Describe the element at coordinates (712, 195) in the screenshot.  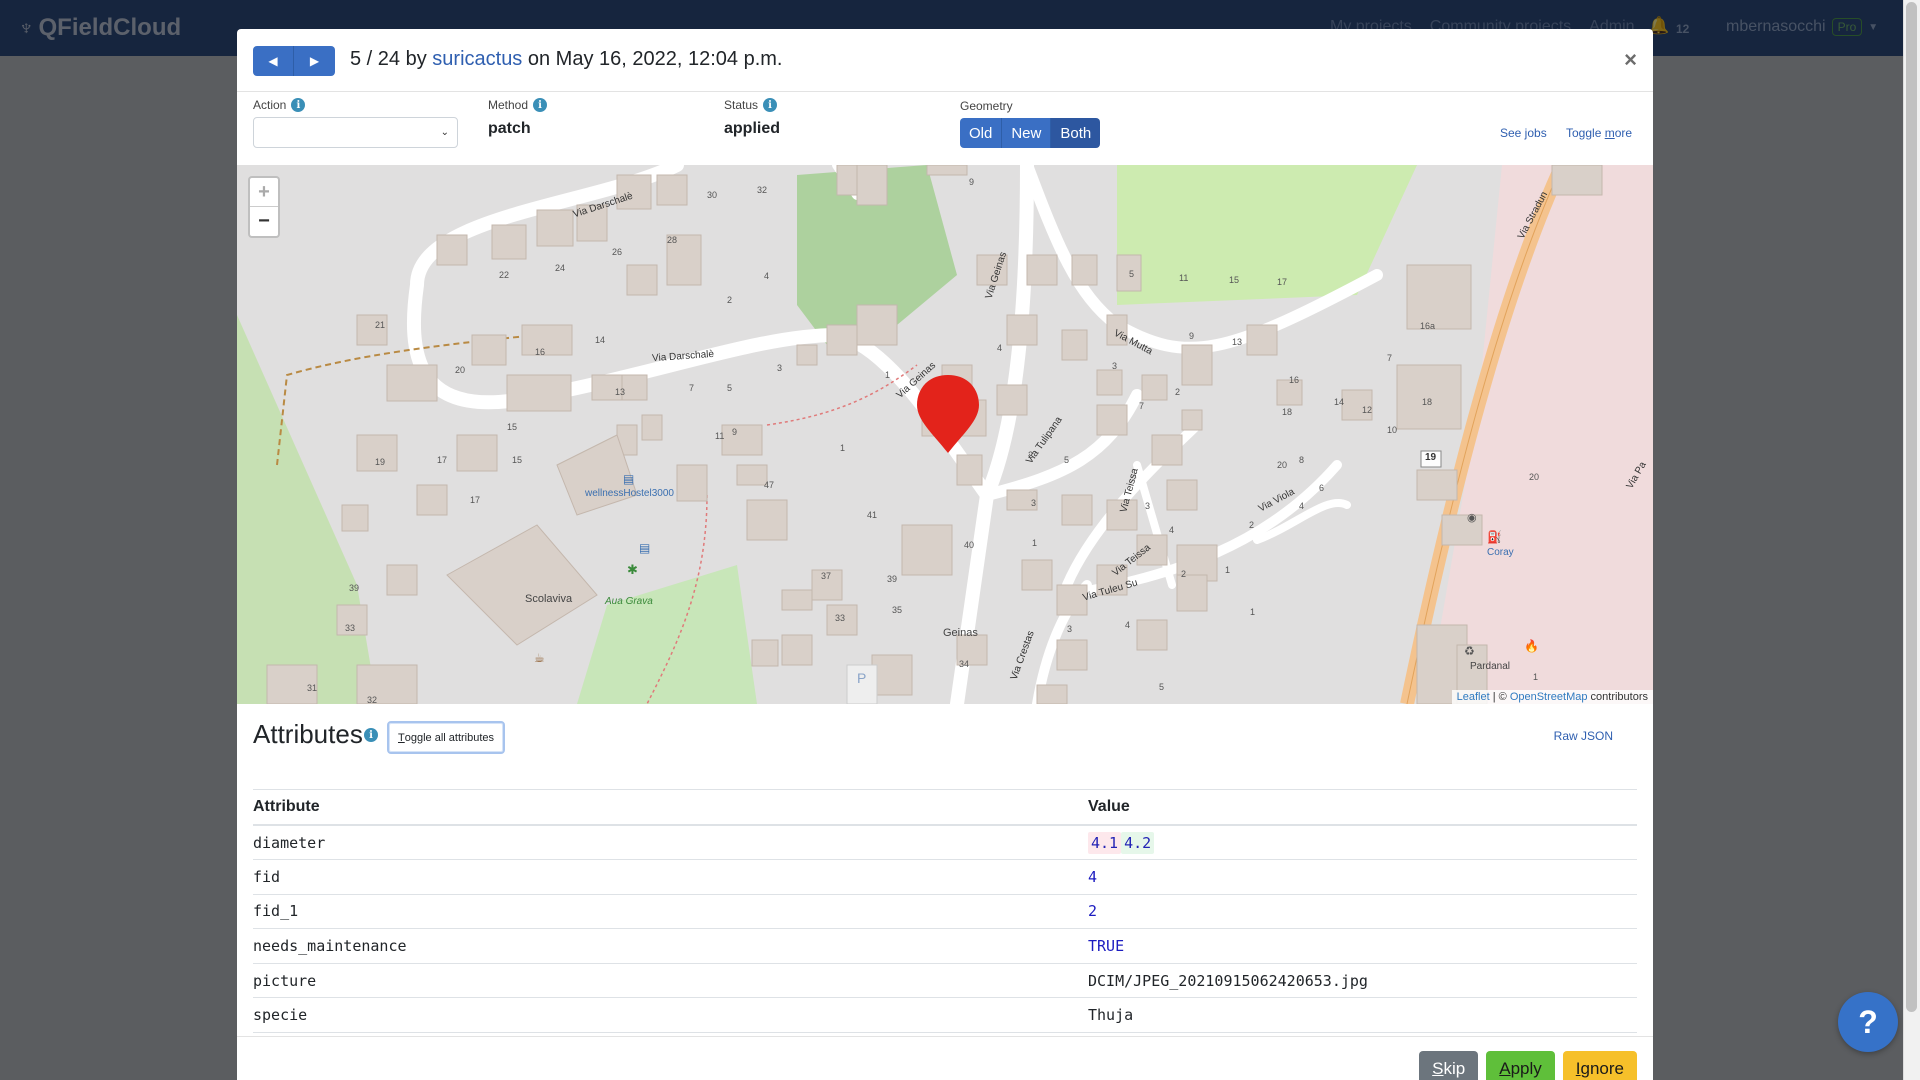
I see `house-number: 30` at that location.